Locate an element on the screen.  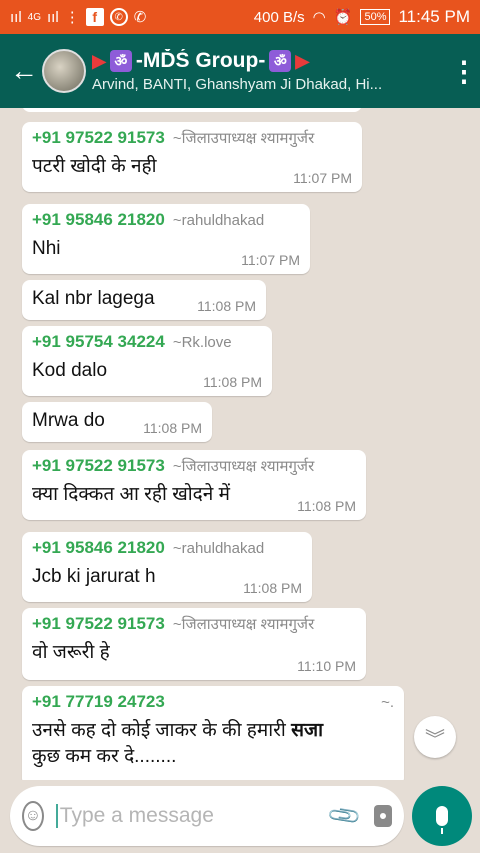
flag-icon-2: ▶ is located at coordinates (302, 60).